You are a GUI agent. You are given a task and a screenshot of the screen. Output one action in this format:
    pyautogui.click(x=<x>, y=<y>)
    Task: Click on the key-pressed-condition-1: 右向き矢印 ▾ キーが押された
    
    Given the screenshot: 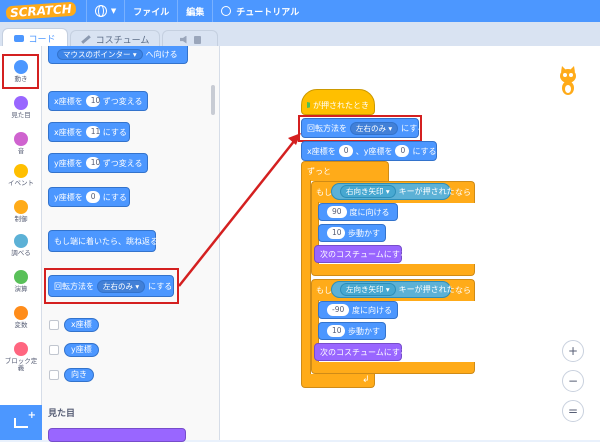 What is the action you would take?
    pyautogui.click(x=393, y=191)
    